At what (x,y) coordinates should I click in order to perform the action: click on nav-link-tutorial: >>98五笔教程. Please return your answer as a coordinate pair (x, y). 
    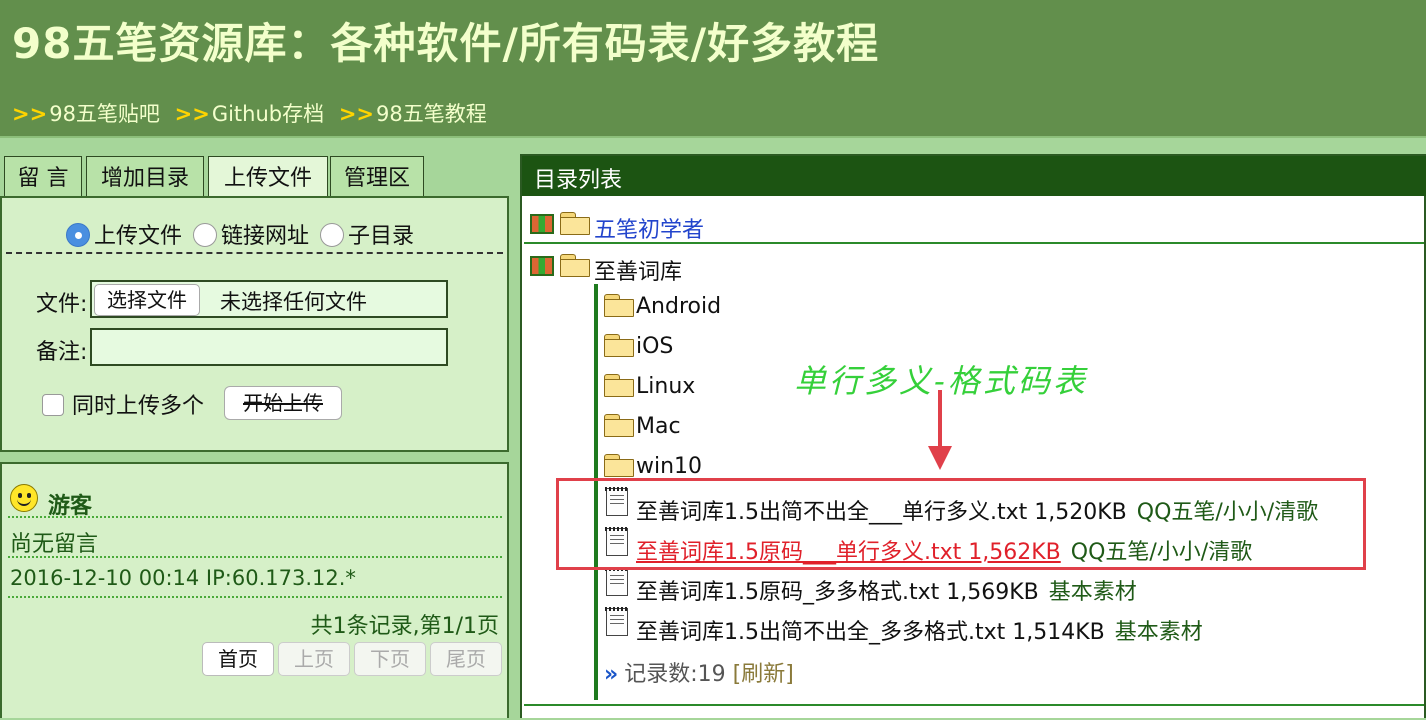
    Looking at the image, I should click on (413, 114).